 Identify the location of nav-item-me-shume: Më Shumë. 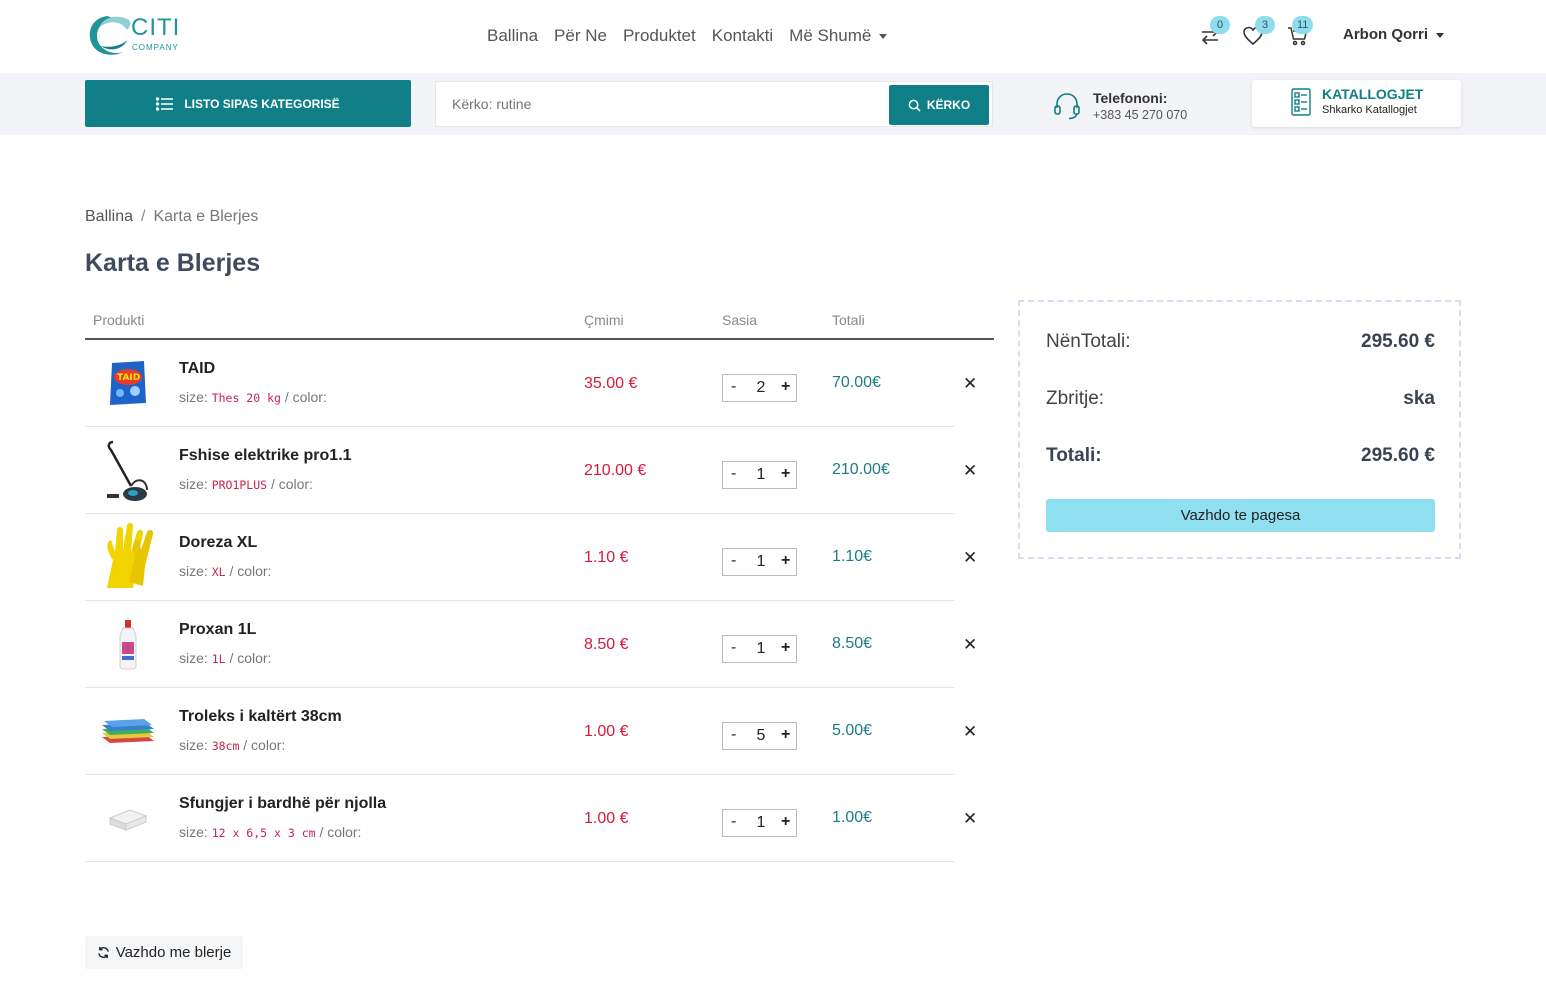
(838, 36).